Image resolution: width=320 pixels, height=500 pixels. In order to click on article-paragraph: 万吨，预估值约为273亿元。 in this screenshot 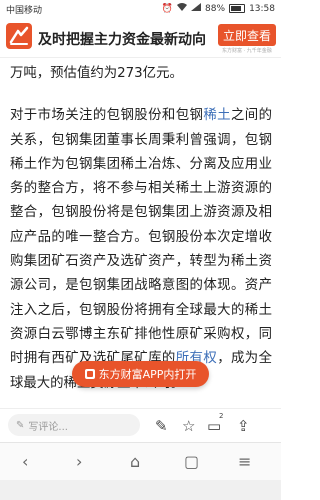, I will do `click(141, 74)`.